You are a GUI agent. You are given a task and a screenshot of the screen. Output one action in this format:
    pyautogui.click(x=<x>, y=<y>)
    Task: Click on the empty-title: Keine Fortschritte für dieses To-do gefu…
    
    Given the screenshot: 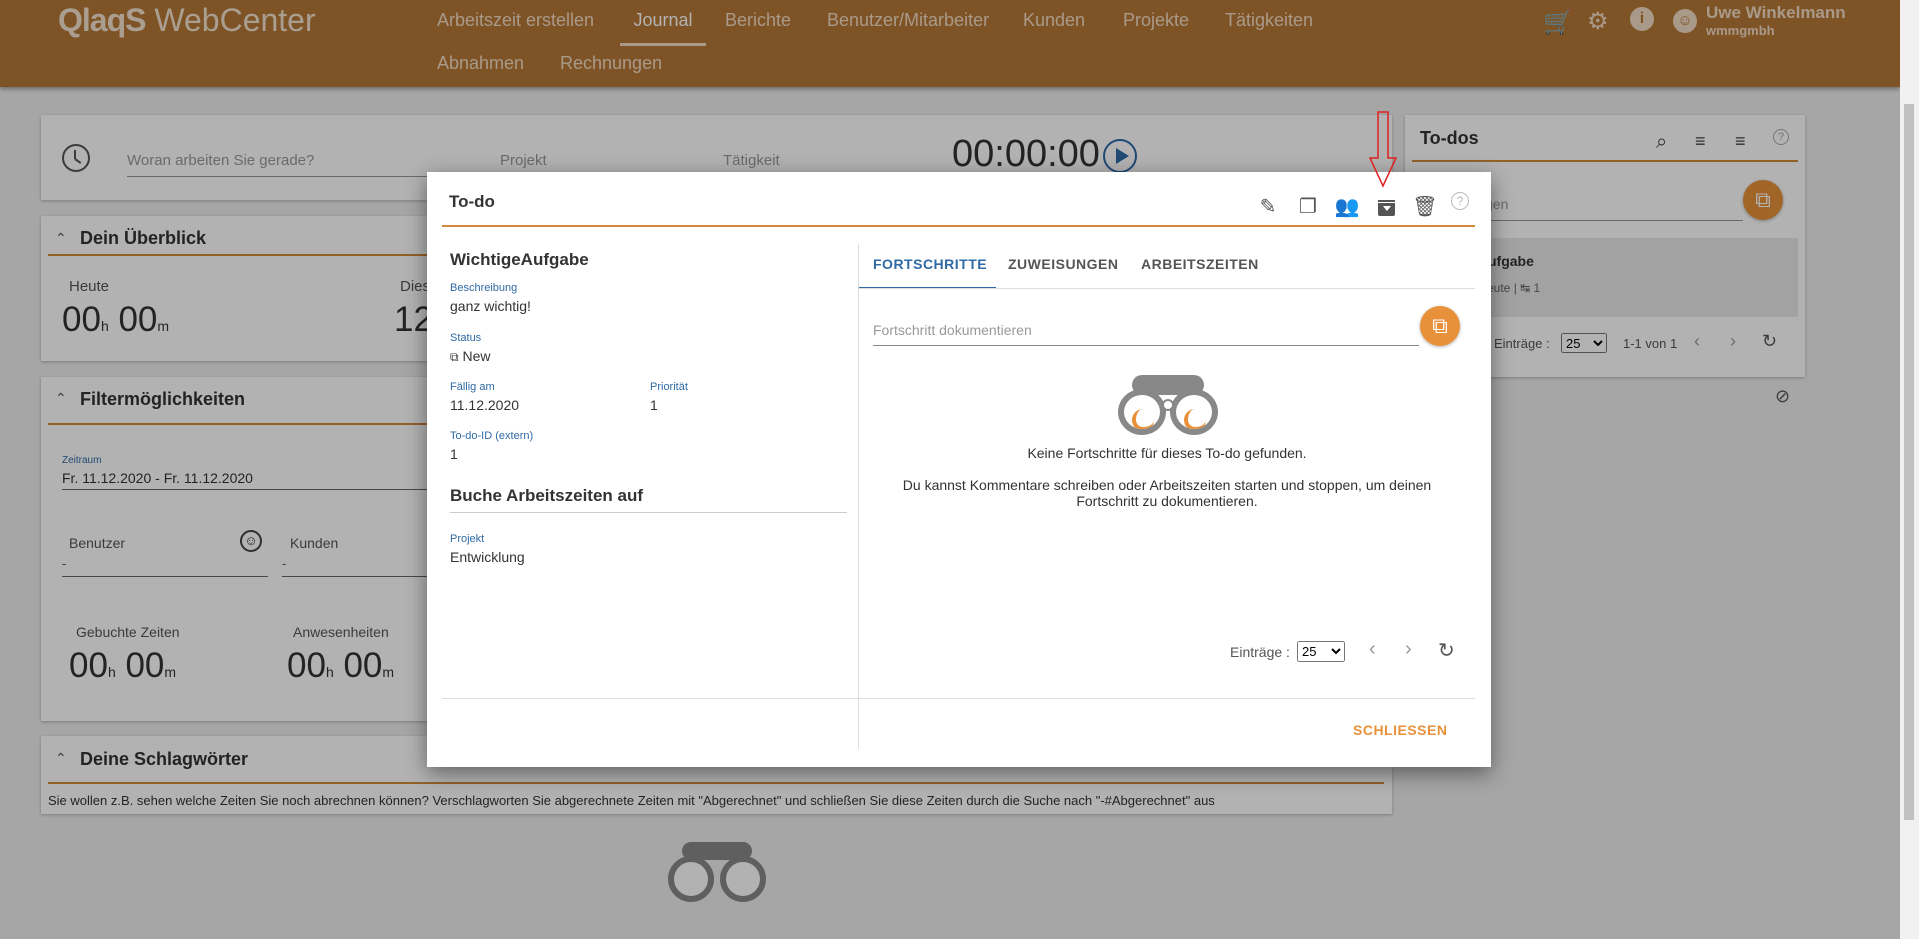 What is the action you would take?
    pyautogui.click(x=1167, y=453)
    